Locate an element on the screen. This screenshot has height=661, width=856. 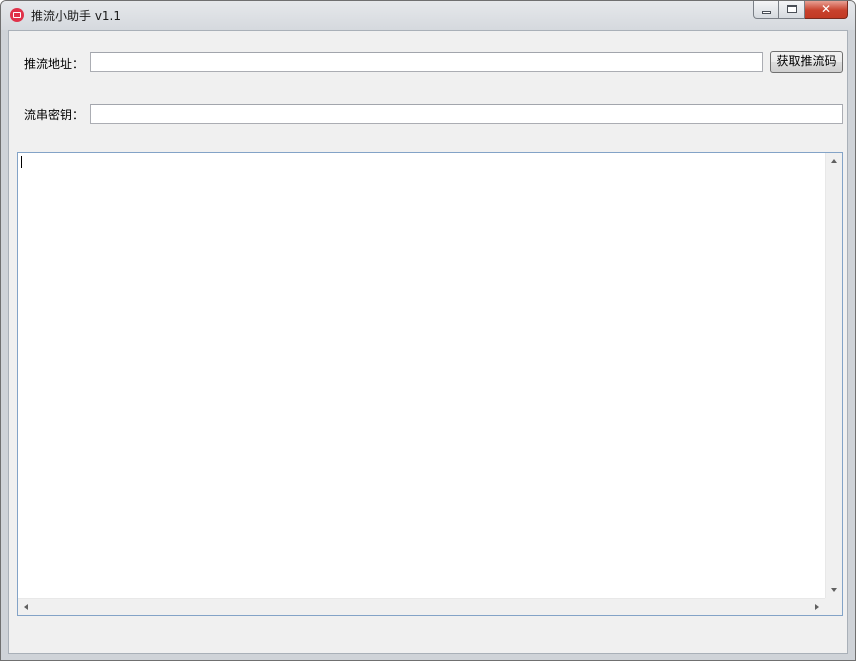
minimize-button is located at coordinates (766, 10).